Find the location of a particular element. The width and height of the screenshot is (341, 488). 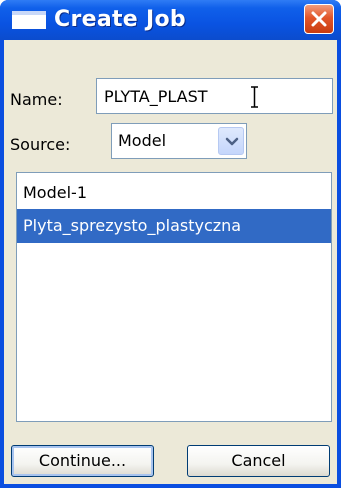

source-dropdown-button is located at coordinates (231, 141).